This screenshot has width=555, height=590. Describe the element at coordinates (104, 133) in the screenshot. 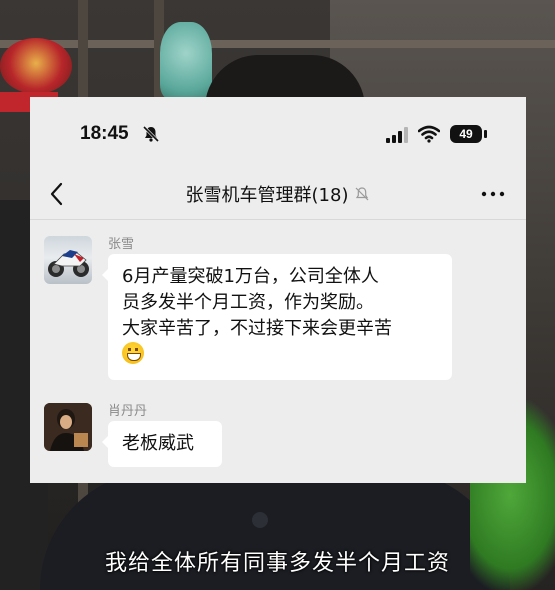

I see `status-time: 18:45` at that location.